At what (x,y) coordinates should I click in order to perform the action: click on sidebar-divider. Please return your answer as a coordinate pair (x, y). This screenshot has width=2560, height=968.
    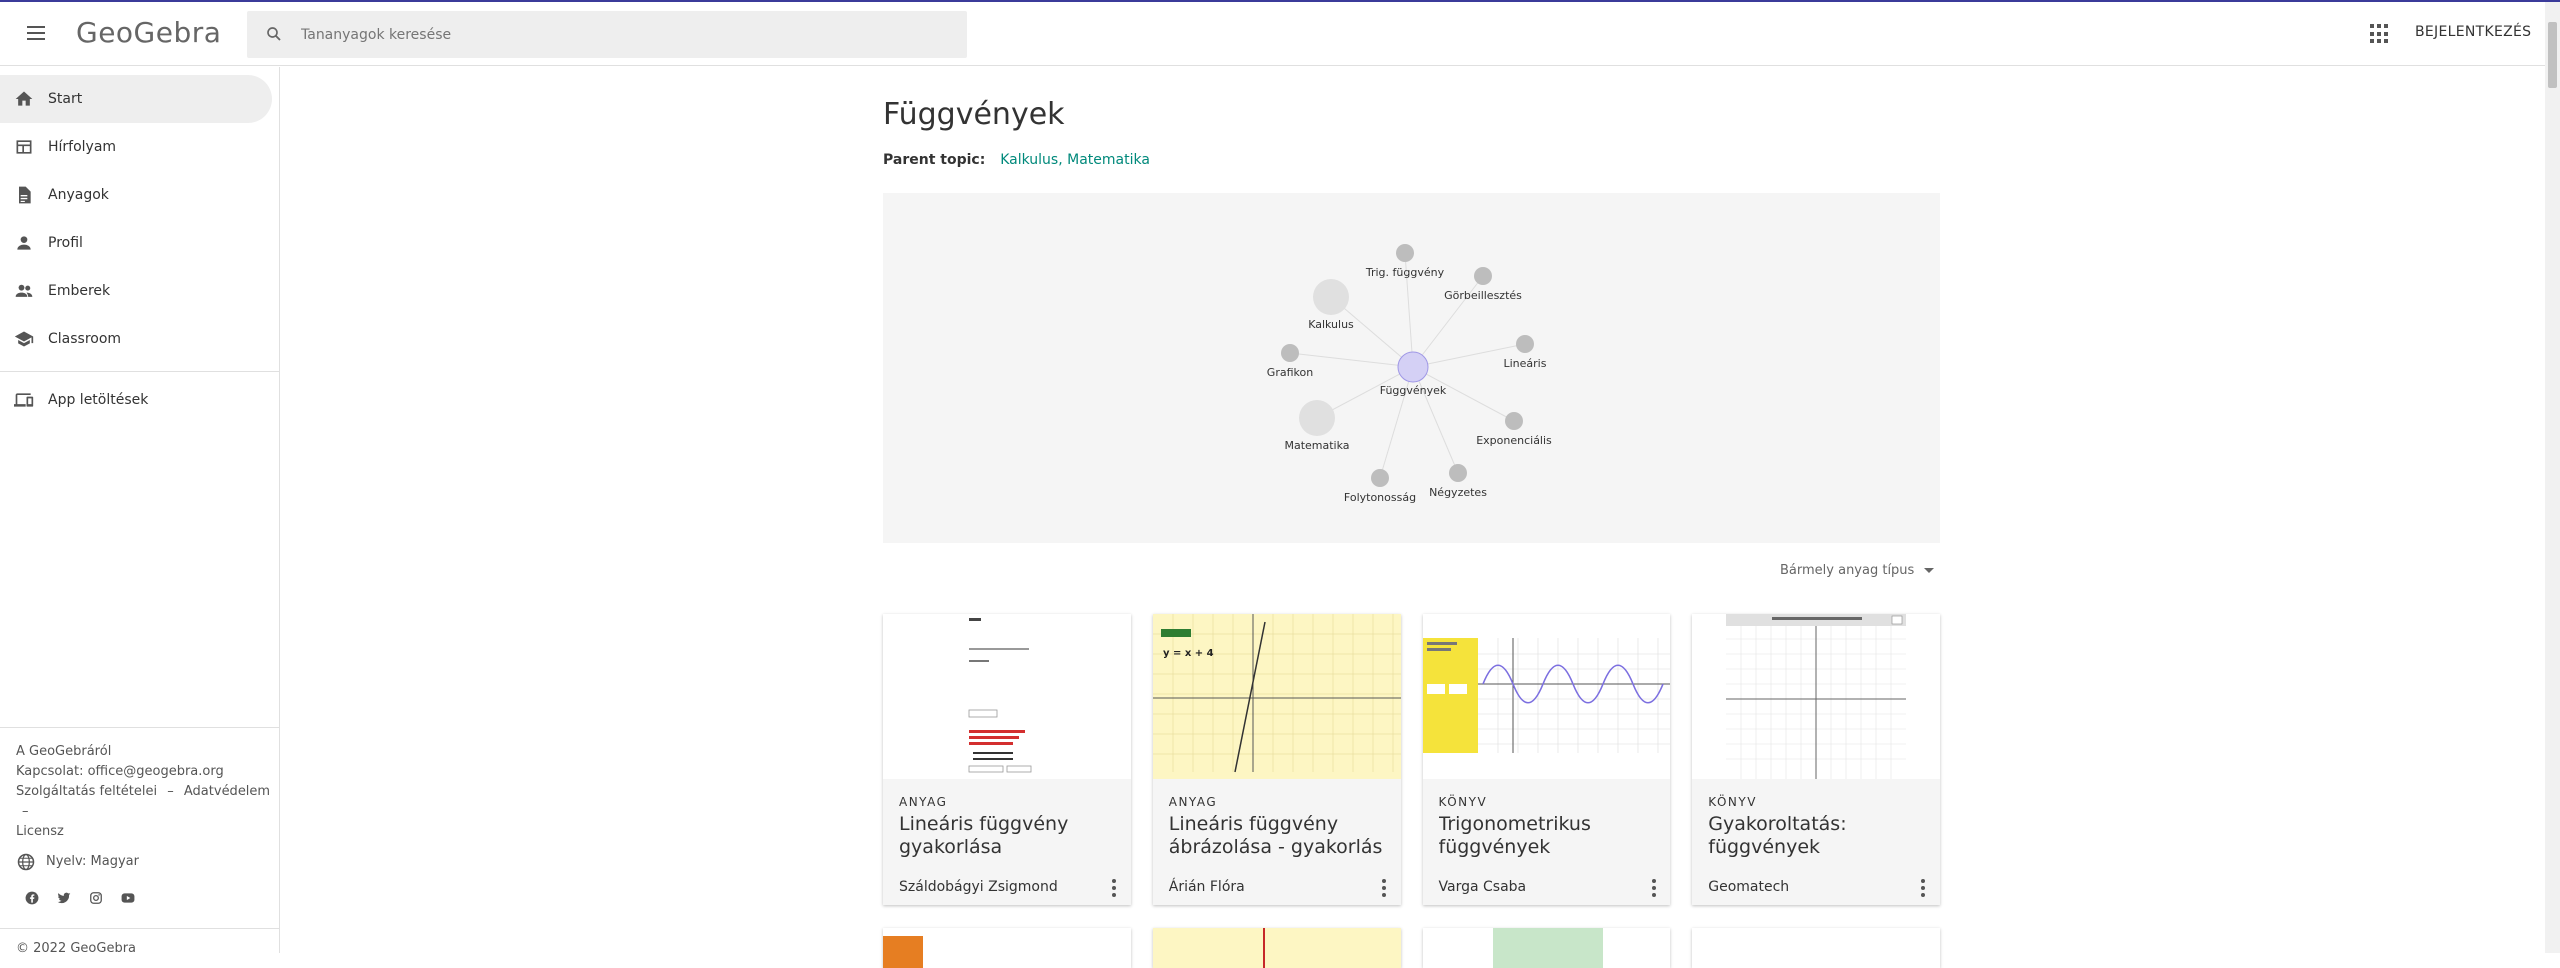
    Looking at the image, I should click on (139, 371).